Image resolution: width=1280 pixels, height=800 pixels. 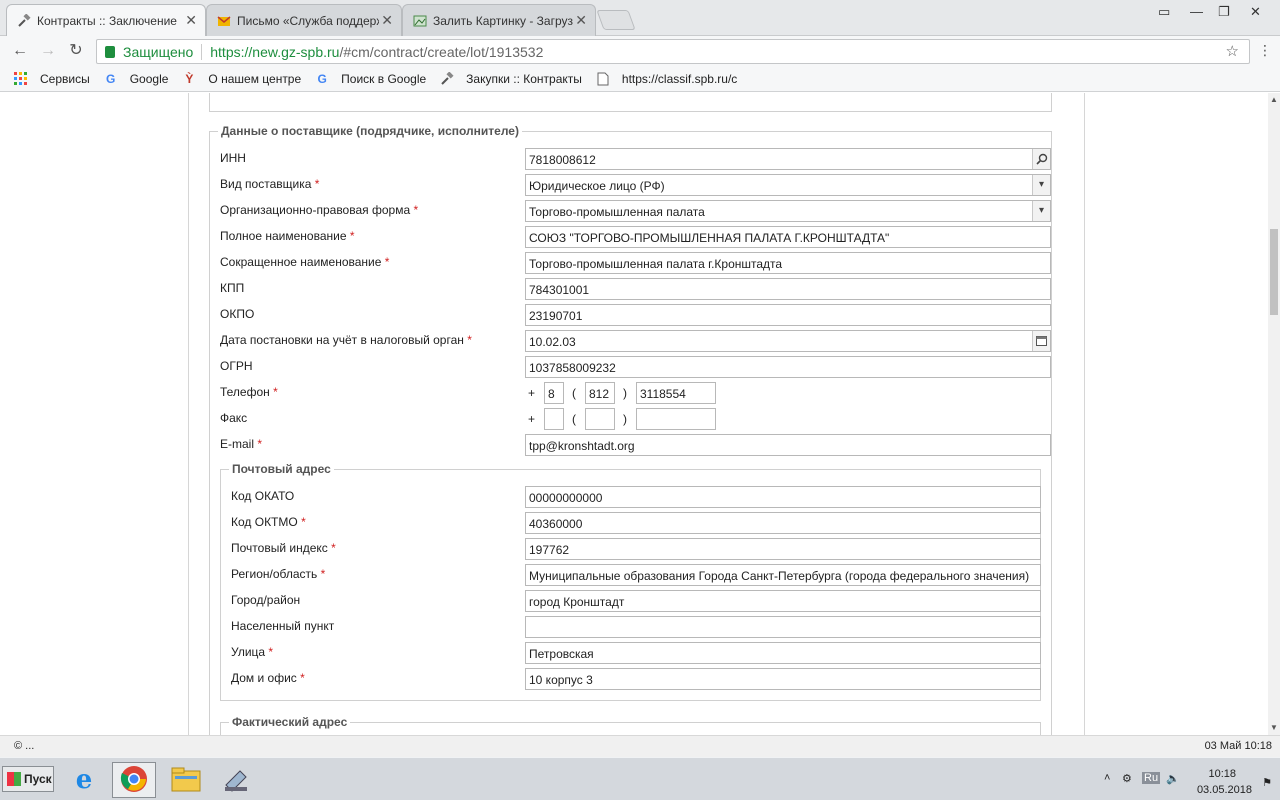 What do you see at coordinates (1255, 12) in the screenshot?
I see `window-close-icon: ✕` at bounding box center [1255, 12].